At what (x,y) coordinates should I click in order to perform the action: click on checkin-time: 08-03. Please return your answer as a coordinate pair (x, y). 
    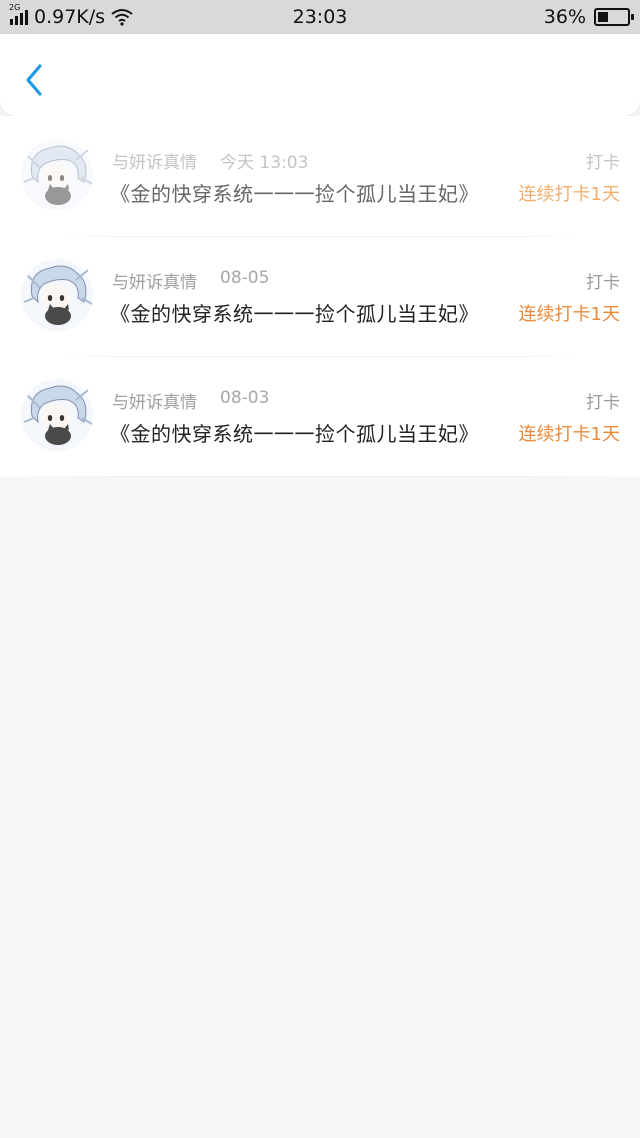
    Looking at the image, I should click on (245, 398).